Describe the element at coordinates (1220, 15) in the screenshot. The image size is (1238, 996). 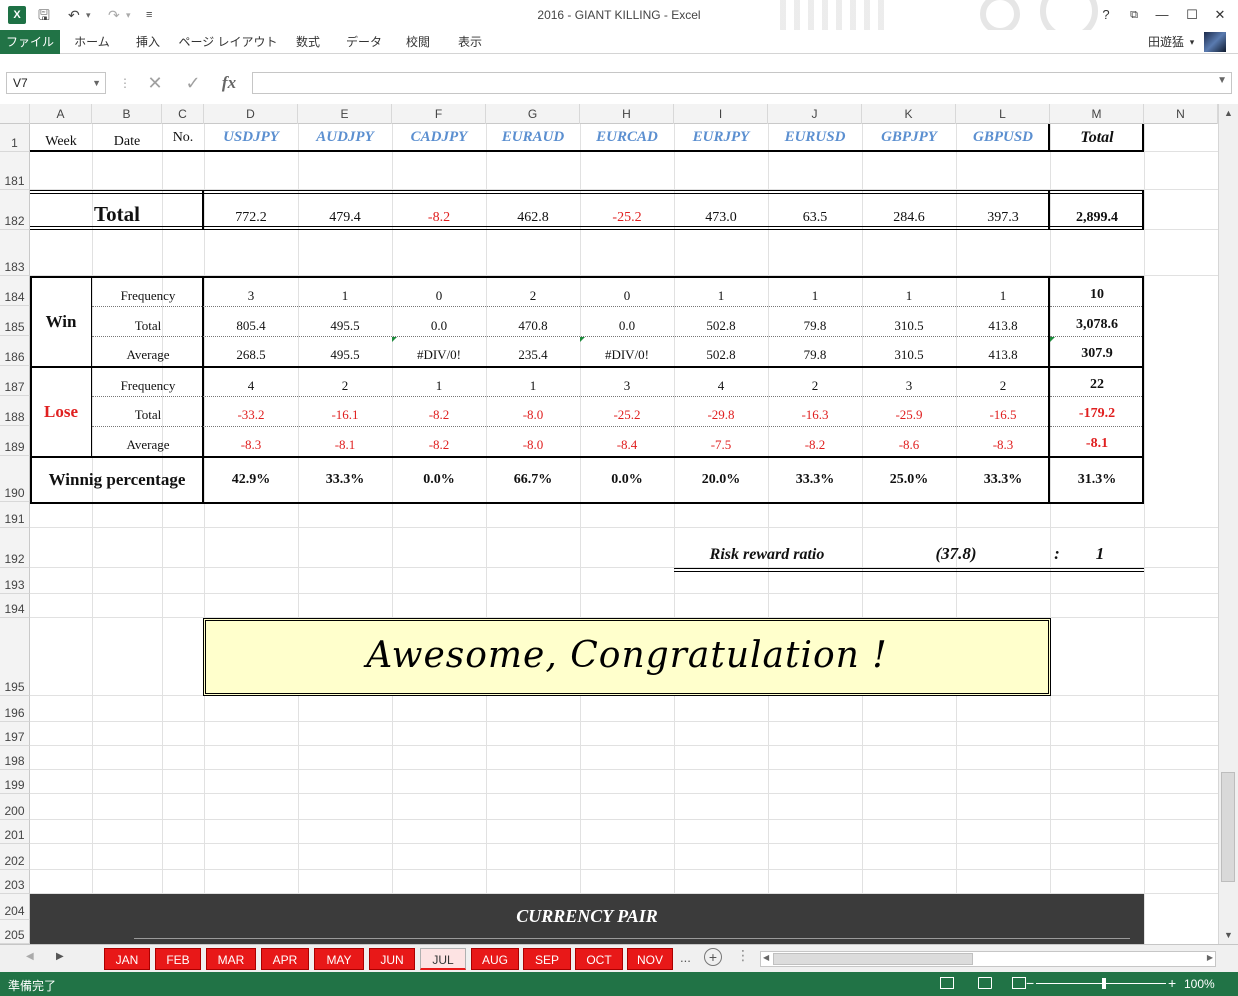
I see `close-button: ✕` at that location.